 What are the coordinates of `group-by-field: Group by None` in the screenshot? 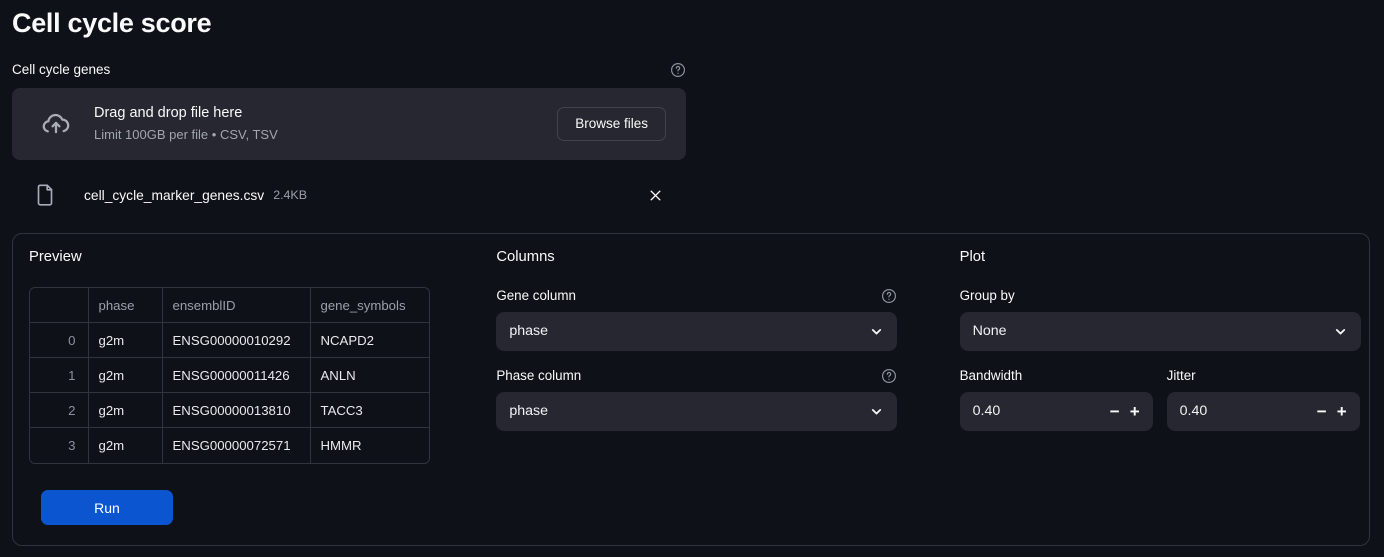 It's located at (1160, 319).